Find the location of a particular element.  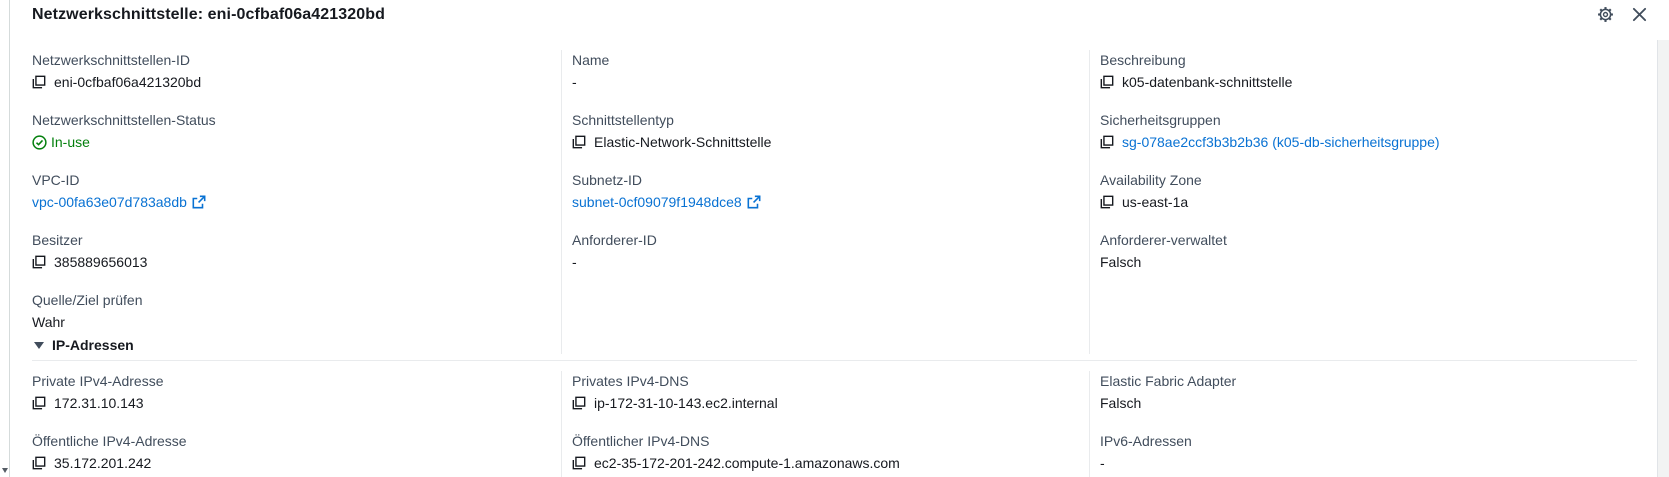

field-status: Netzwerkschnittstellen-Status In-use is located at coordinates (297, 140).